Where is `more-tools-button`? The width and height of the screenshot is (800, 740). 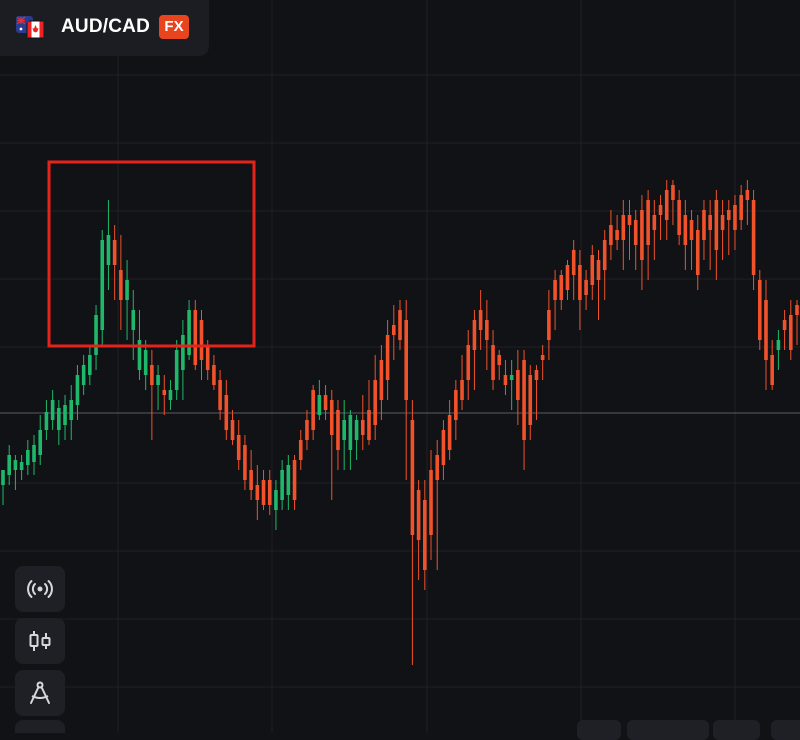
more-tools-button is located at coordinates (40, 726).